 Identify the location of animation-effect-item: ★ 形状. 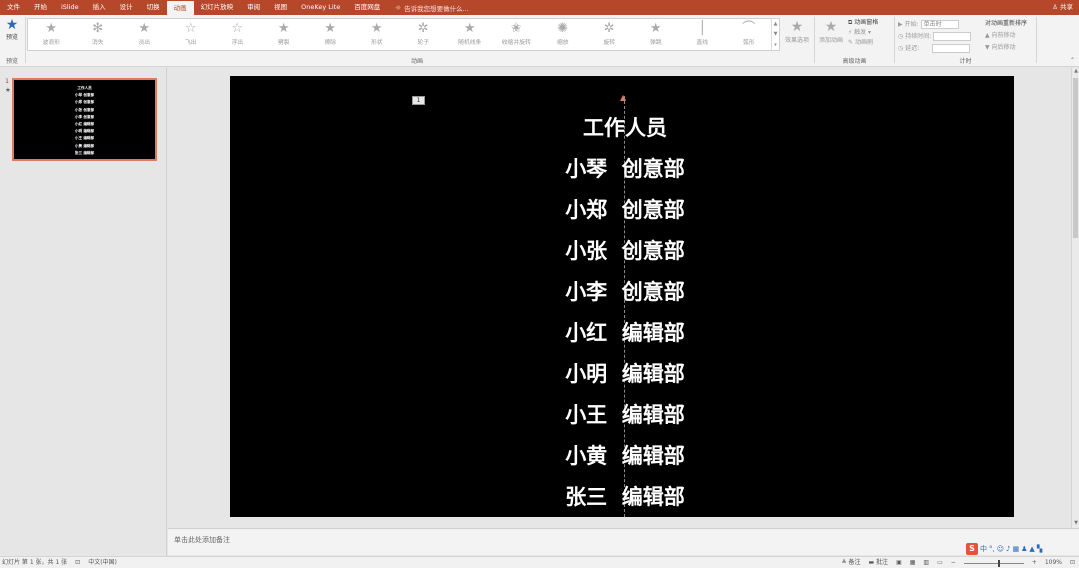
(377, 34).